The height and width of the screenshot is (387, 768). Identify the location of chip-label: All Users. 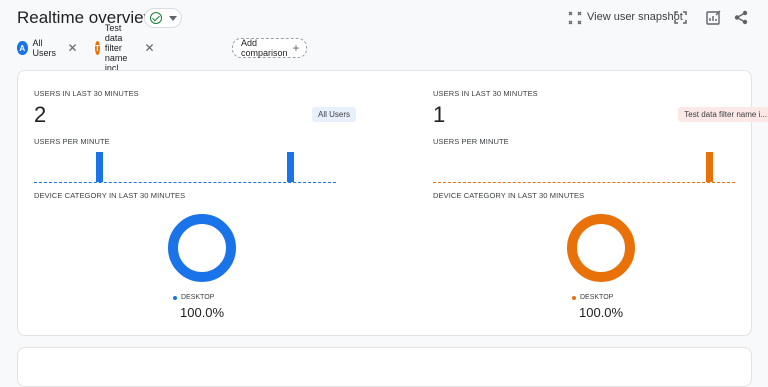
(44, 48).